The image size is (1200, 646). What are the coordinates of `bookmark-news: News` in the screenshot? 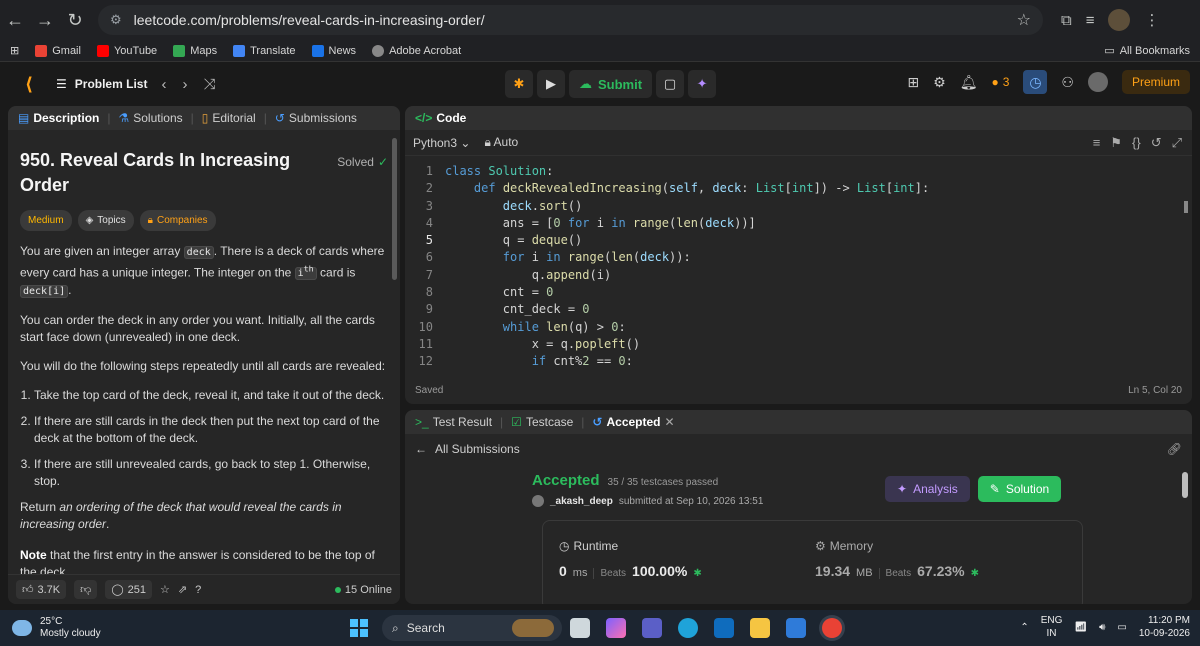 It's located at (333, 50).